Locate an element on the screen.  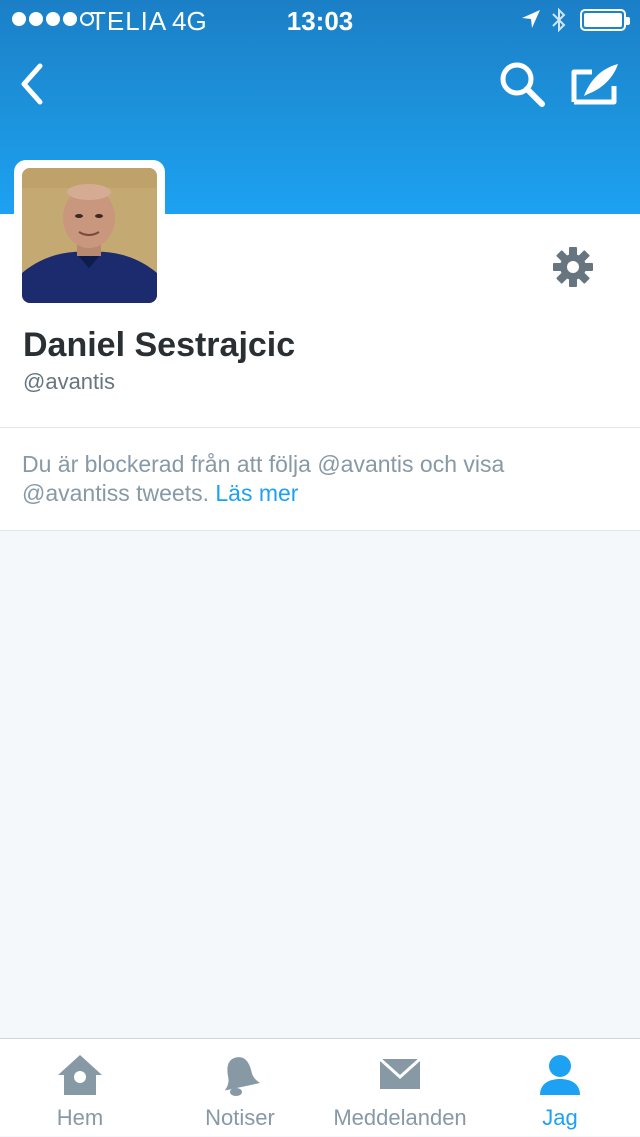
tab-notifications-label: Notiser is located at coordinates (240, 1117).